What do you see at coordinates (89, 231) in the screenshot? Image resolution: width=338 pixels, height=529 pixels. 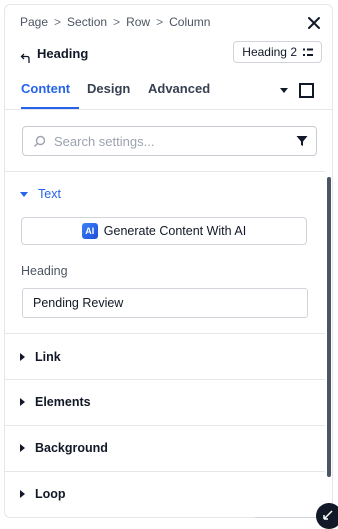 I see `ai-icon: AI` at bounding box center [89, 231].